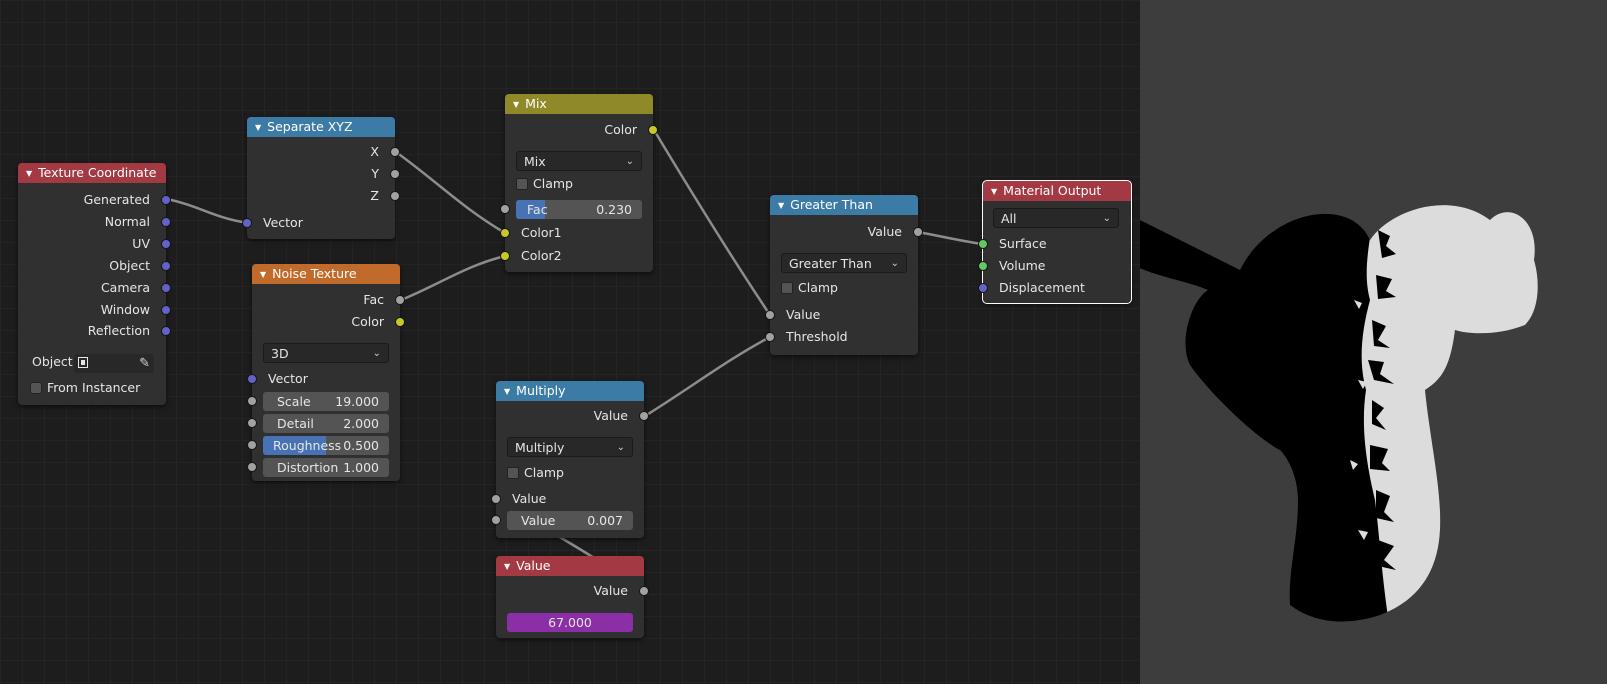 Image resolution: width=1607 pixels, height=684 pixels. What do you see at coordinates (570, 391) in the screenshot?
I see `node-header: ▼ Multiply` at bounding box center [570, 391].